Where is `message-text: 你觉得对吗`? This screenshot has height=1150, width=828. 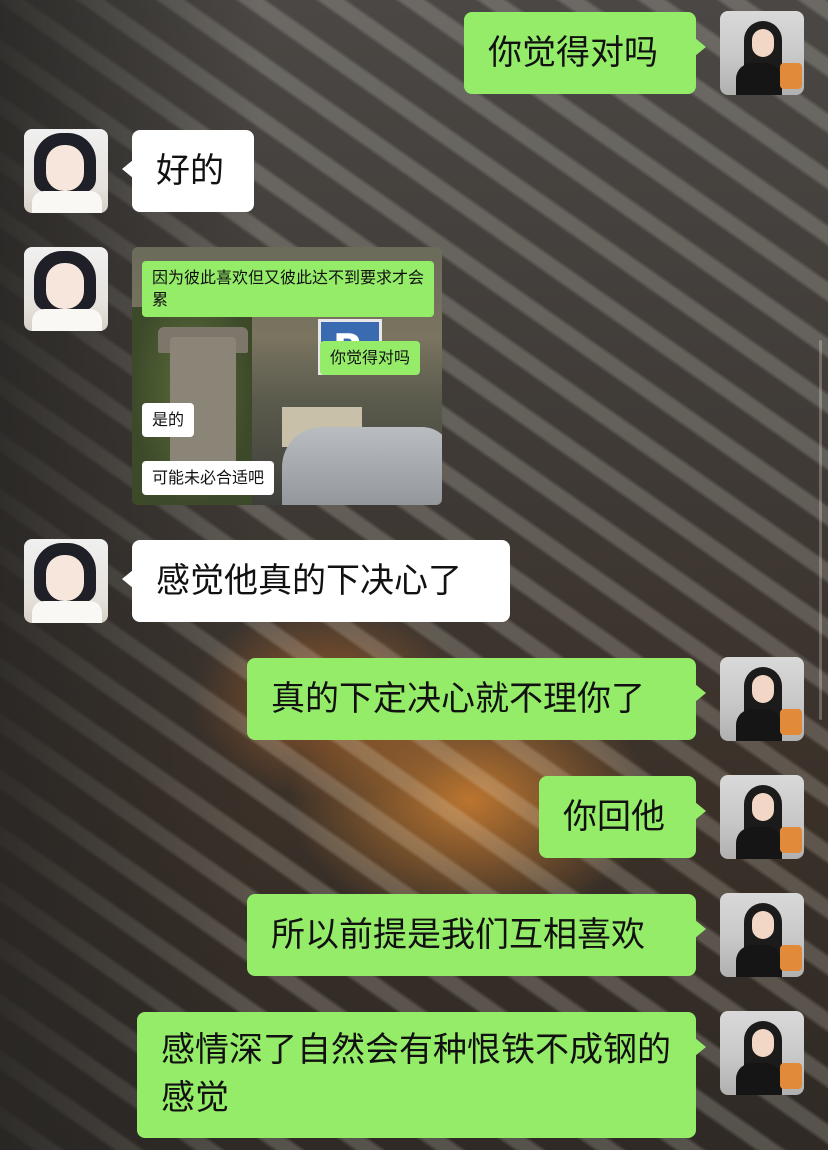
message-text: 你觉得对吗 is located at coordinates (573, 53).